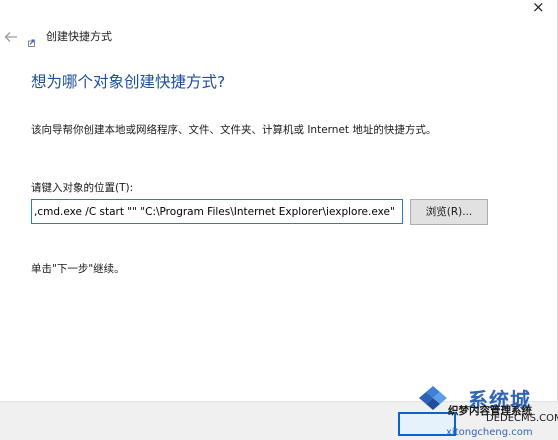 Image resolution: width=558 pixels, height=440 pixels. Describe the element at coordinates (217, 211) in the screenshot. I see `location-input` at that location.